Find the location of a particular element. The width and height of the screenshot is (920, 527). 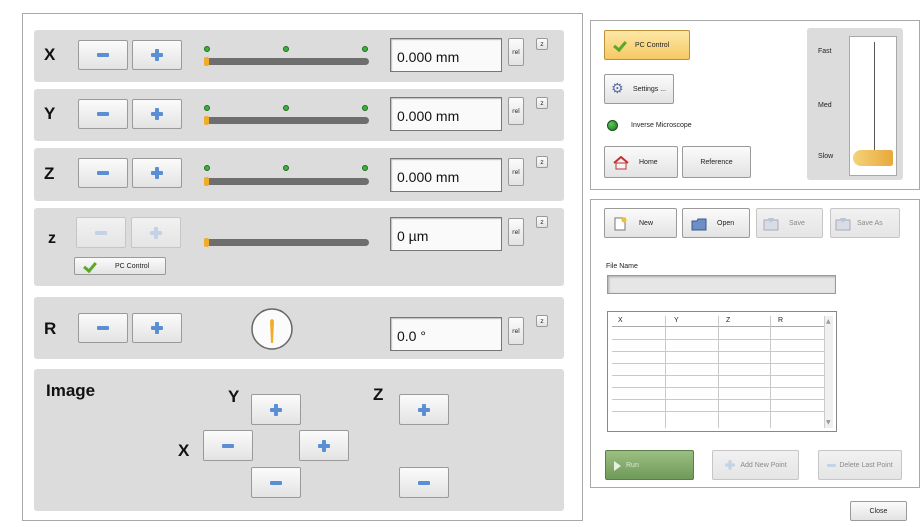

new-file-icon is located at coordinates (621, 223).